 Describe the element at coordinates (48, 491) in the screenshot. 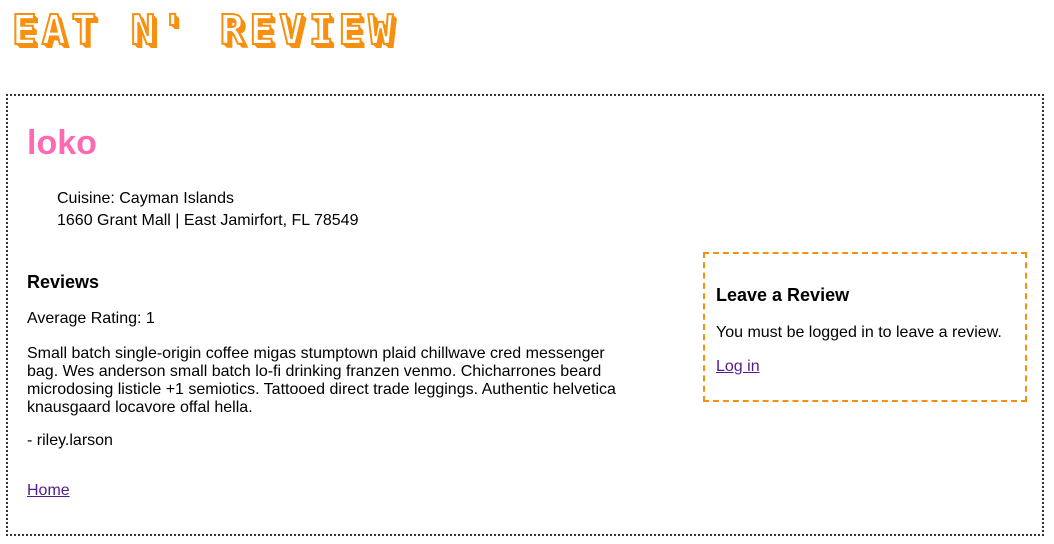

I see `home-link: Home` at that location.